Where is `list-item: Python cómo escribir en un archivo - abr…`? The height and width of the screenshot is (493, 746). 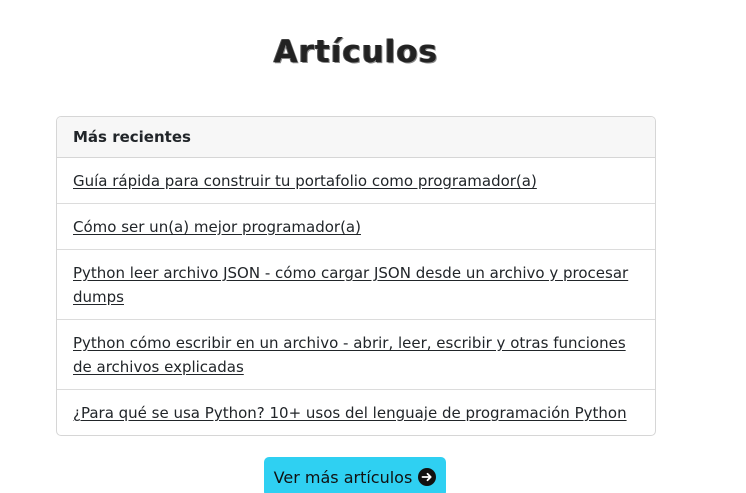 list-item: Python cómo escribir en un archivo - abr… is located at coordinates (356, 355).